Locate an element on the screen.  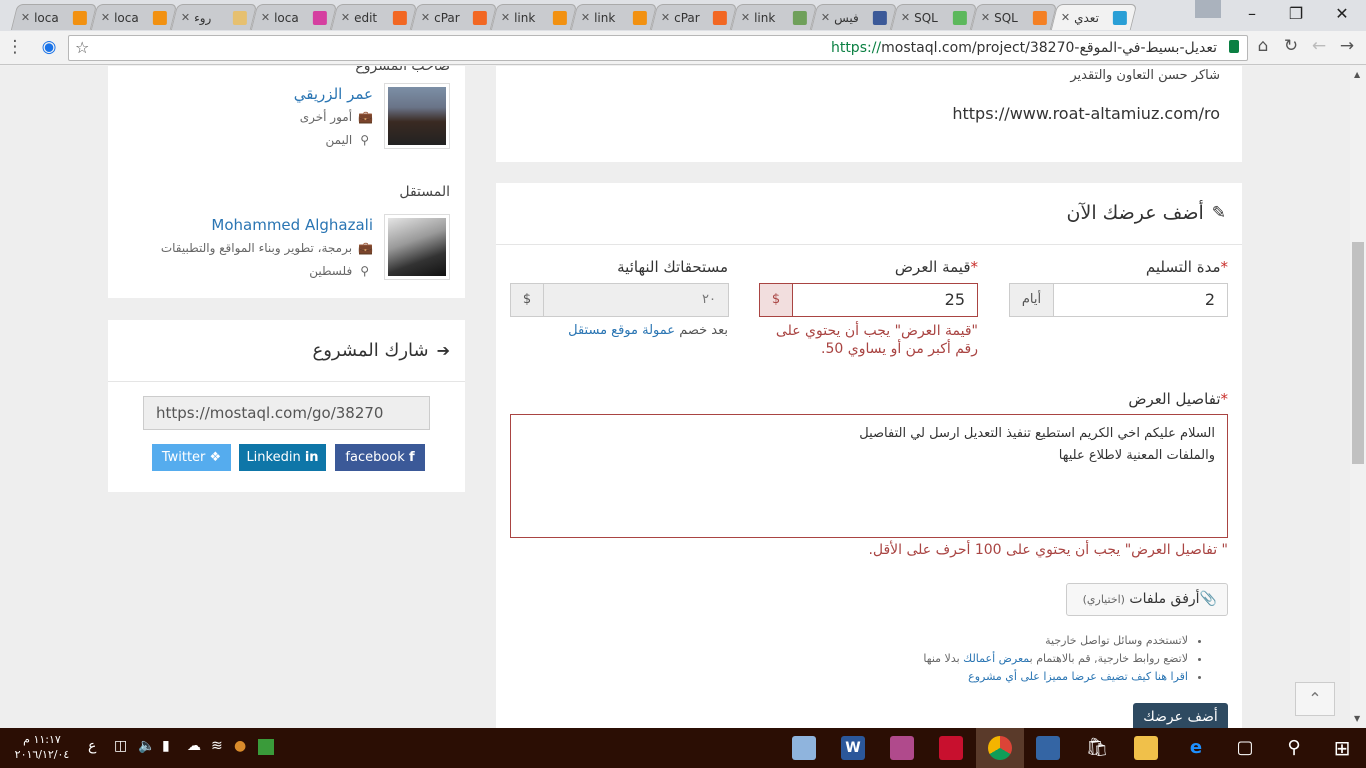
linkedin-button: Linkedin in is located at coordinates (282, 457).